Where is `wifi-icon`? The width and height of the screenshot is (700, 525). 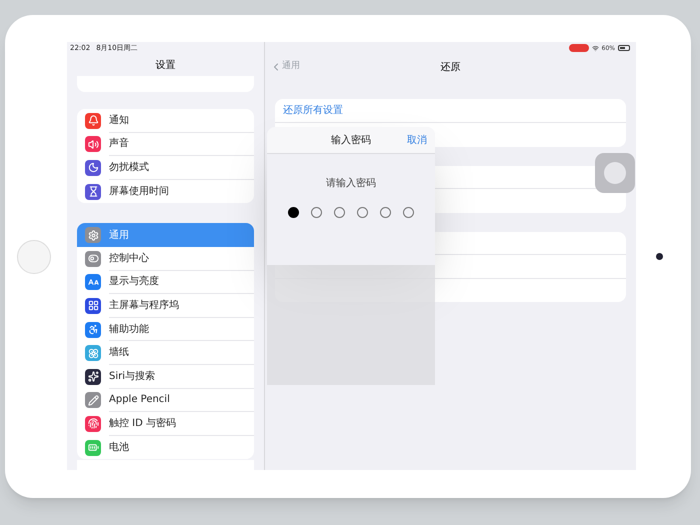
wifi-icon is located at coordinates (595, 48).